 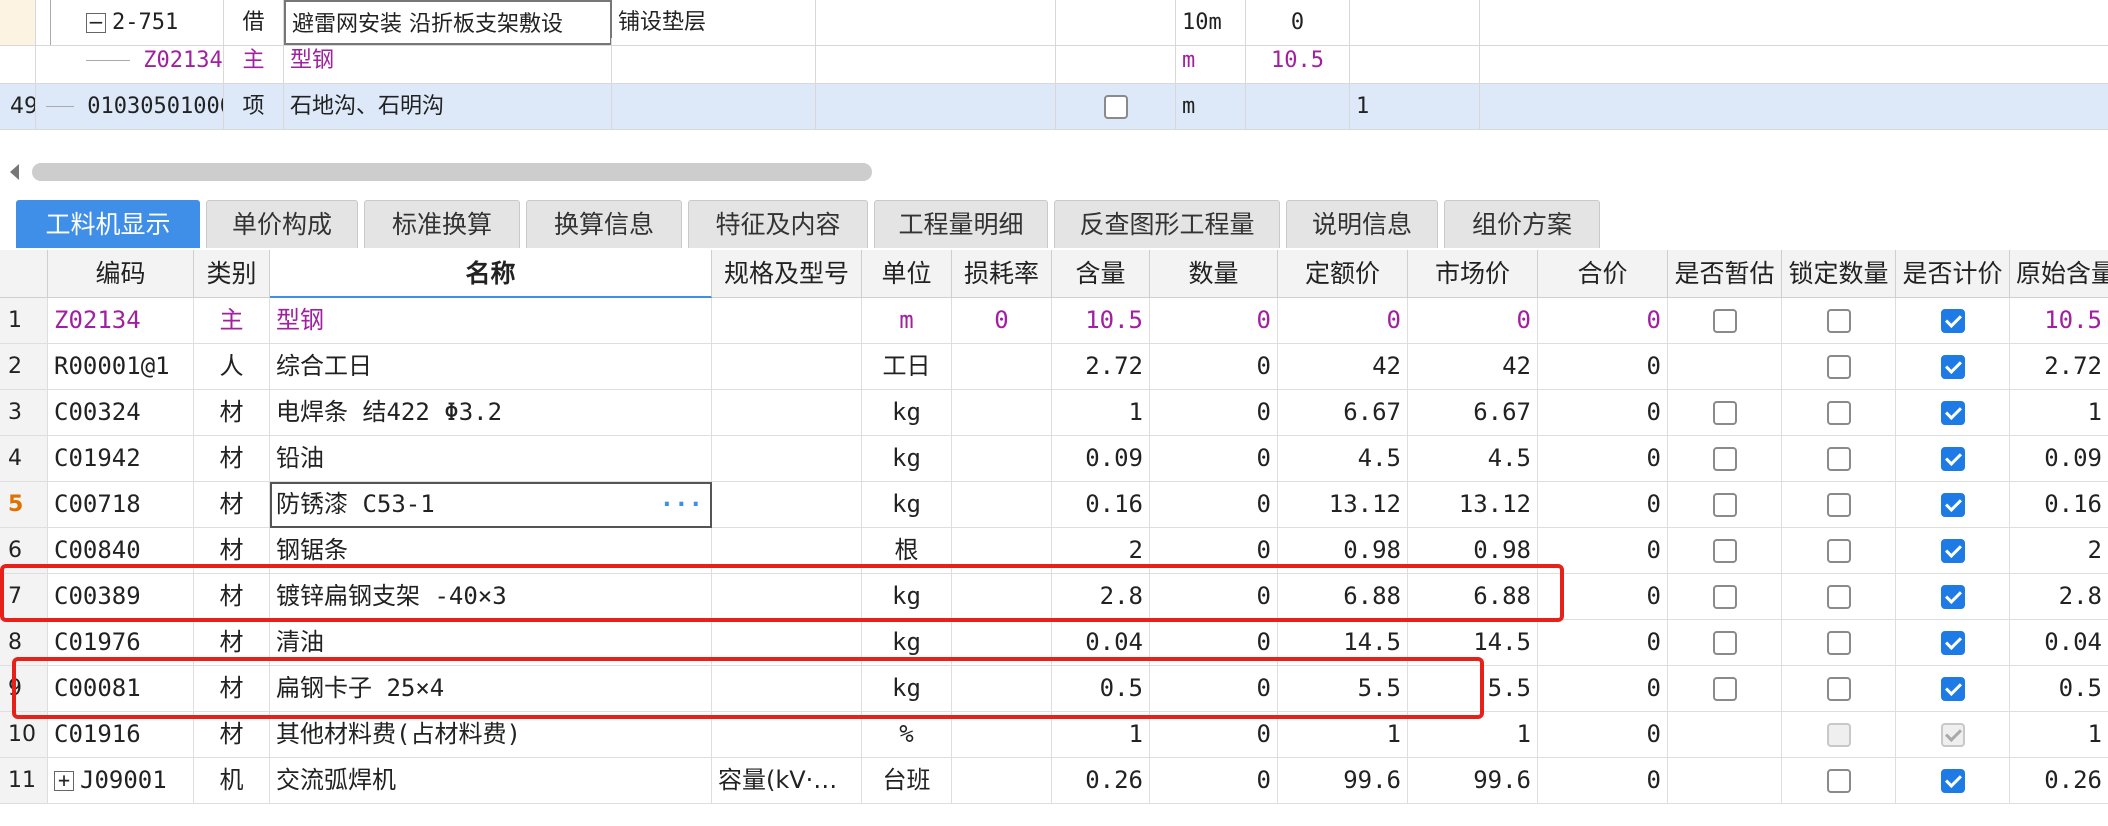 I want to click on cell-market: 6.88, so click(x=1473, y=596).